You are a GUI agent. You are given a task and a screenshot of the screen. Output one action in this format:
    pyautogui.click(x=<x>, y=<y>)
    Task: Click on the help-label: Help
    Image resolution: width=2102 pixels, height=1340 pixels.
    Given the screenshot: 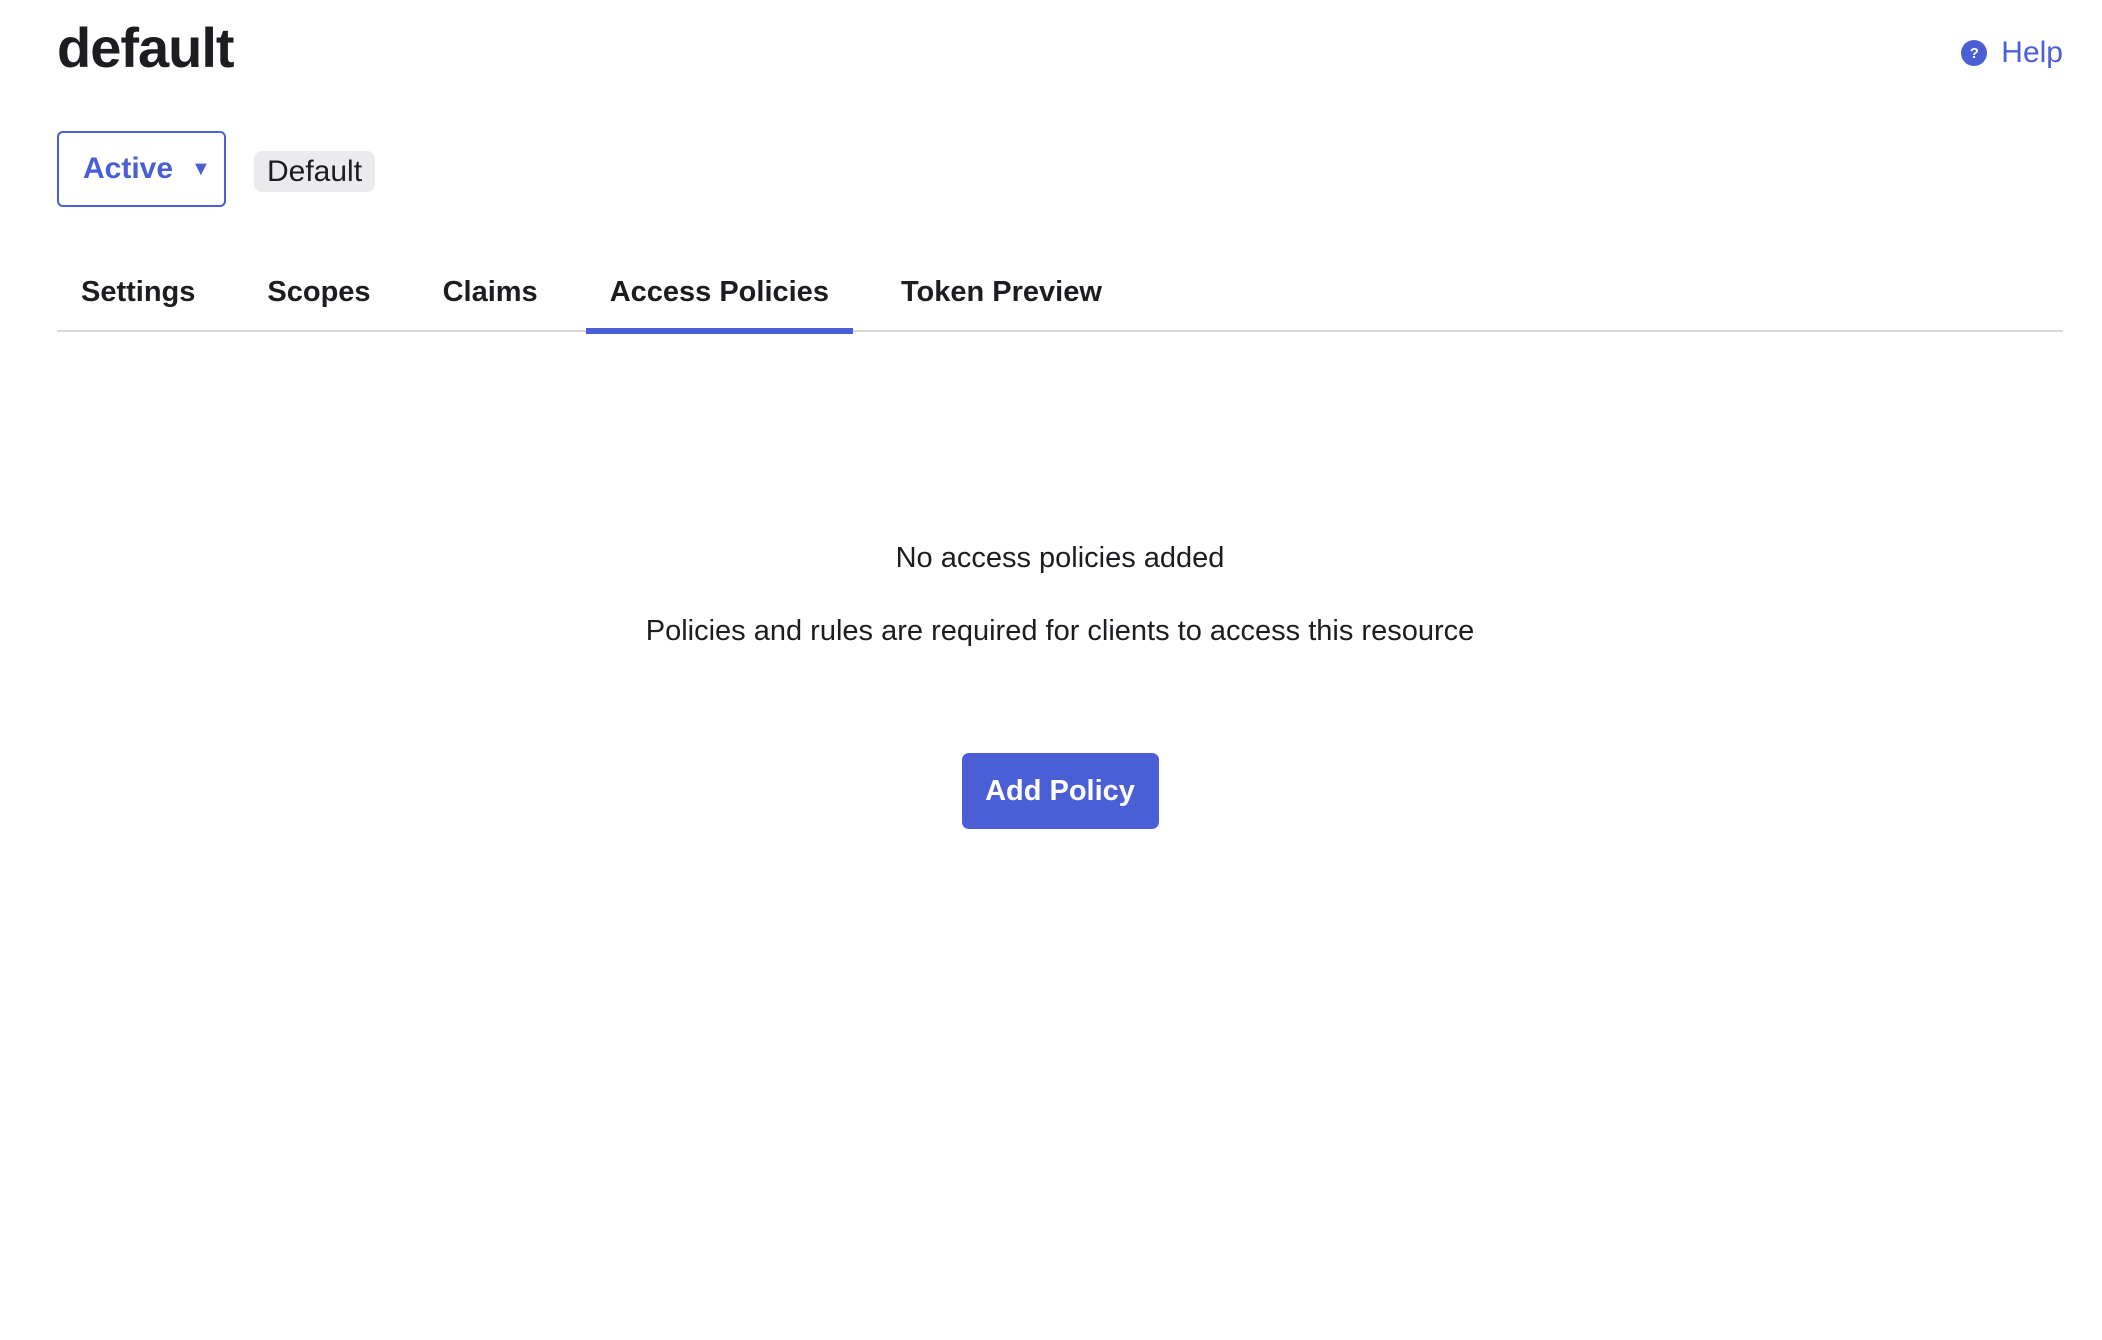 What is the action you would take?
    pyautogui.click(x=2032, y=52)
    